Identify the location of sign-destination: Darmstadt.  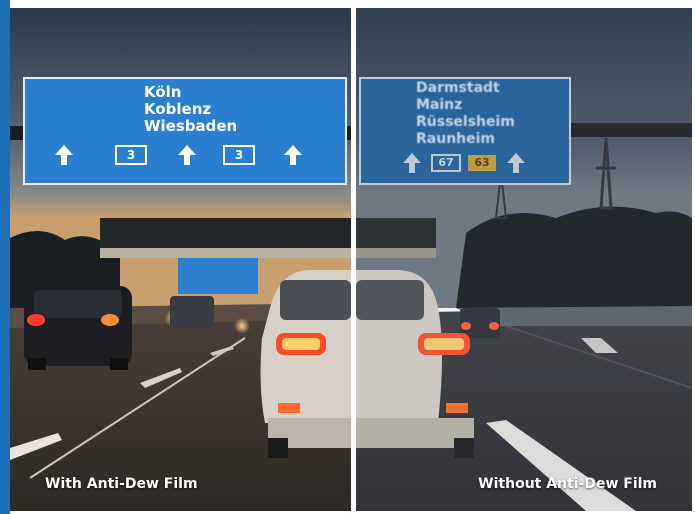
(458, 88).